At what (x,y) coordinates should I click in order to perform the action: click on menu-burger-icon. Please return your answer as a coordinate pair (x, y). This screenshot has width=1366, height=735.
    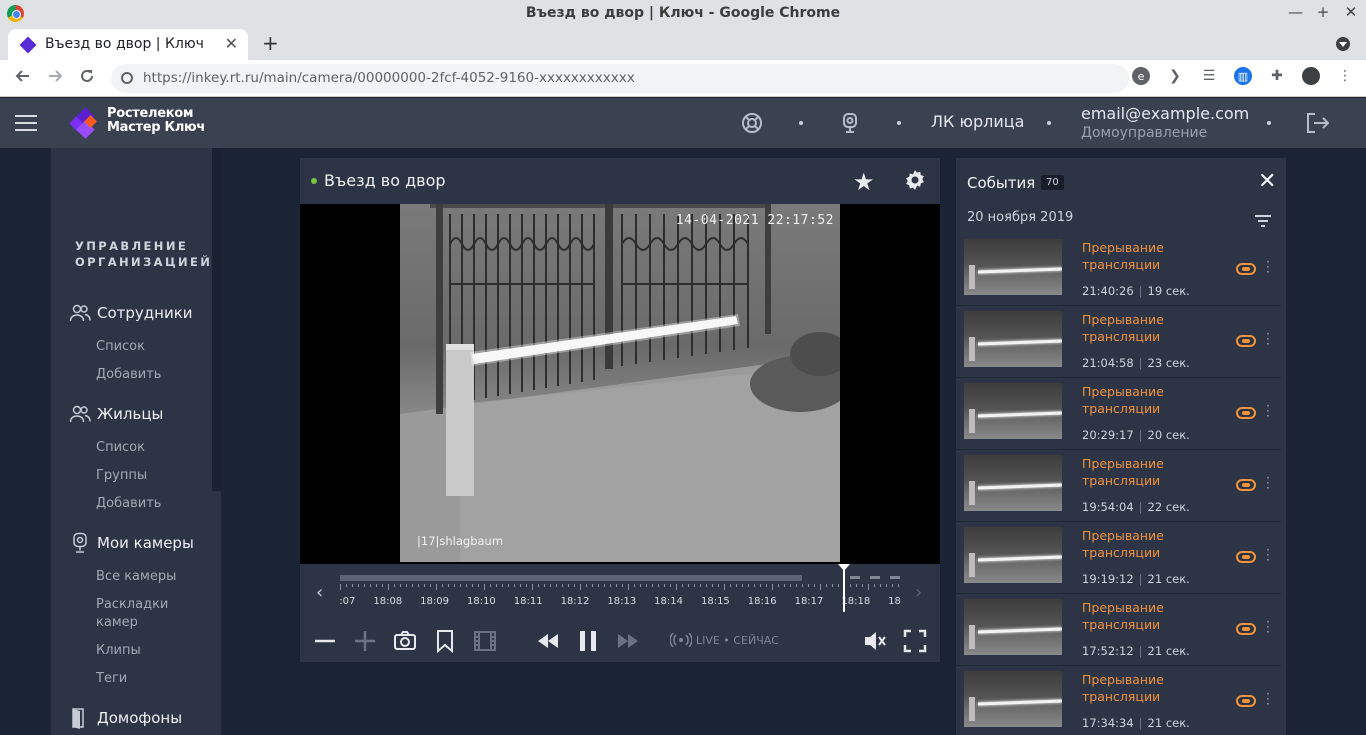
    Looking at the image, I should click on (26, 123).